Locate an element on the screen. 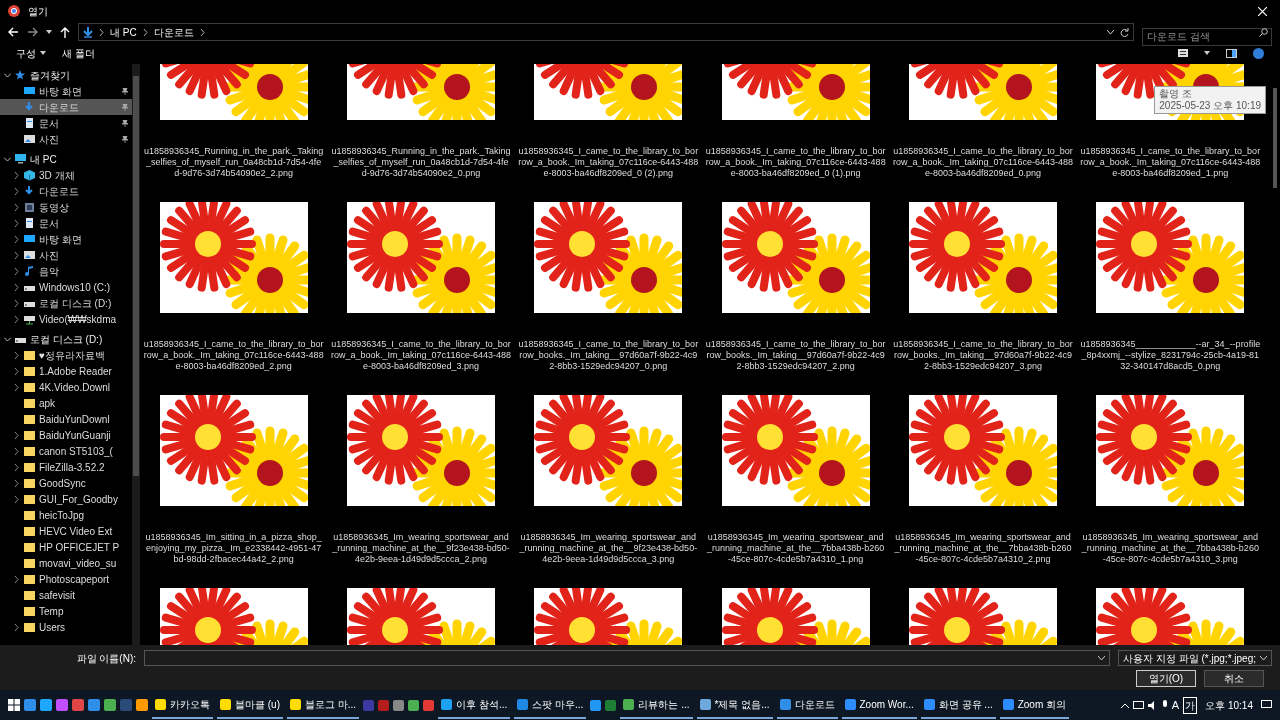  file-name: u1858936345_I_came_to_the_library_to_borrow_books._Im_taking__97d60a7f-9b22-4c92-8bb3-1529edc94207_3.png is located at coordinates (983, 355).